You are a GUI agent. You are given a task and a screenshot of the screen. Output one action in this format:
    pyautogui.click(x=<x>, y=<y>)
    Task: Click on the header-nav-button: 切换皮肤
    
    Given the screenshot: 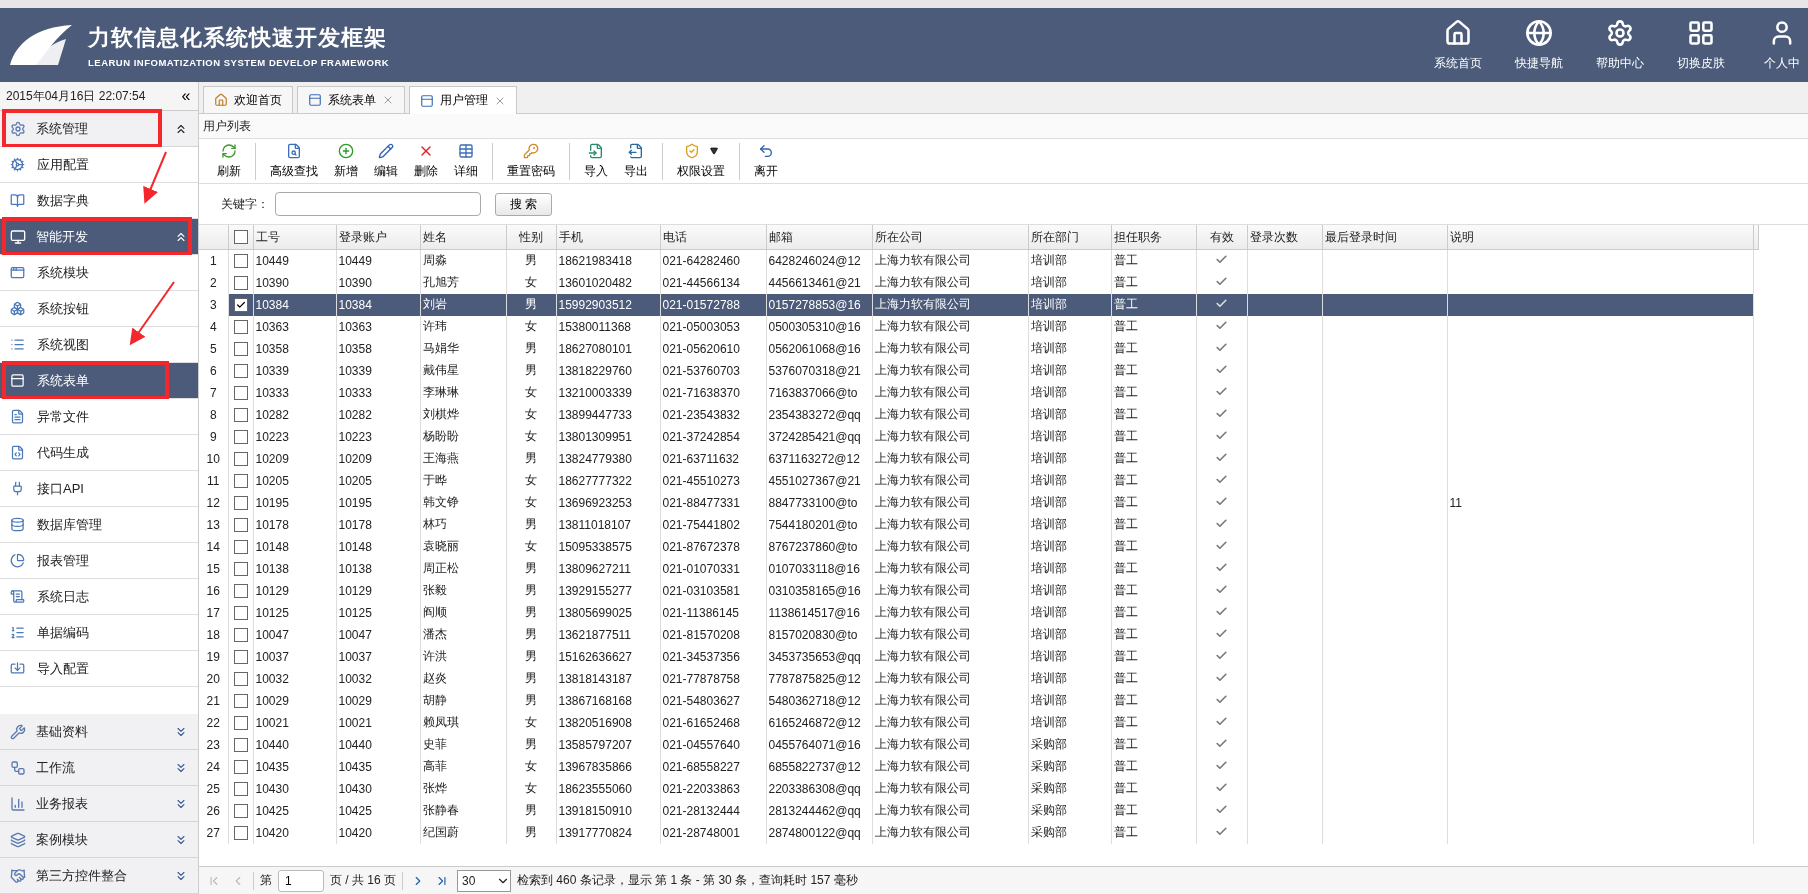 What is the action you would take?
    pyautogui.click(x=1700, y=45)
    